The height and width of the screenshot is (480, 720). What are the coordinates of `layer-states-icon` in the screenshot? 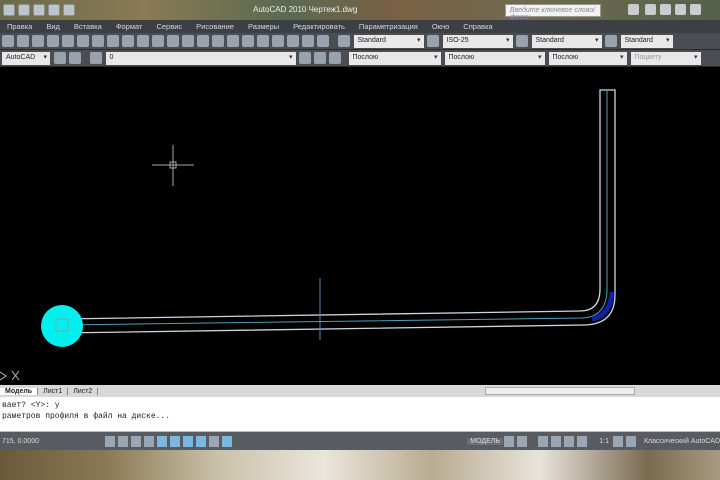 It's located at (335, 58).